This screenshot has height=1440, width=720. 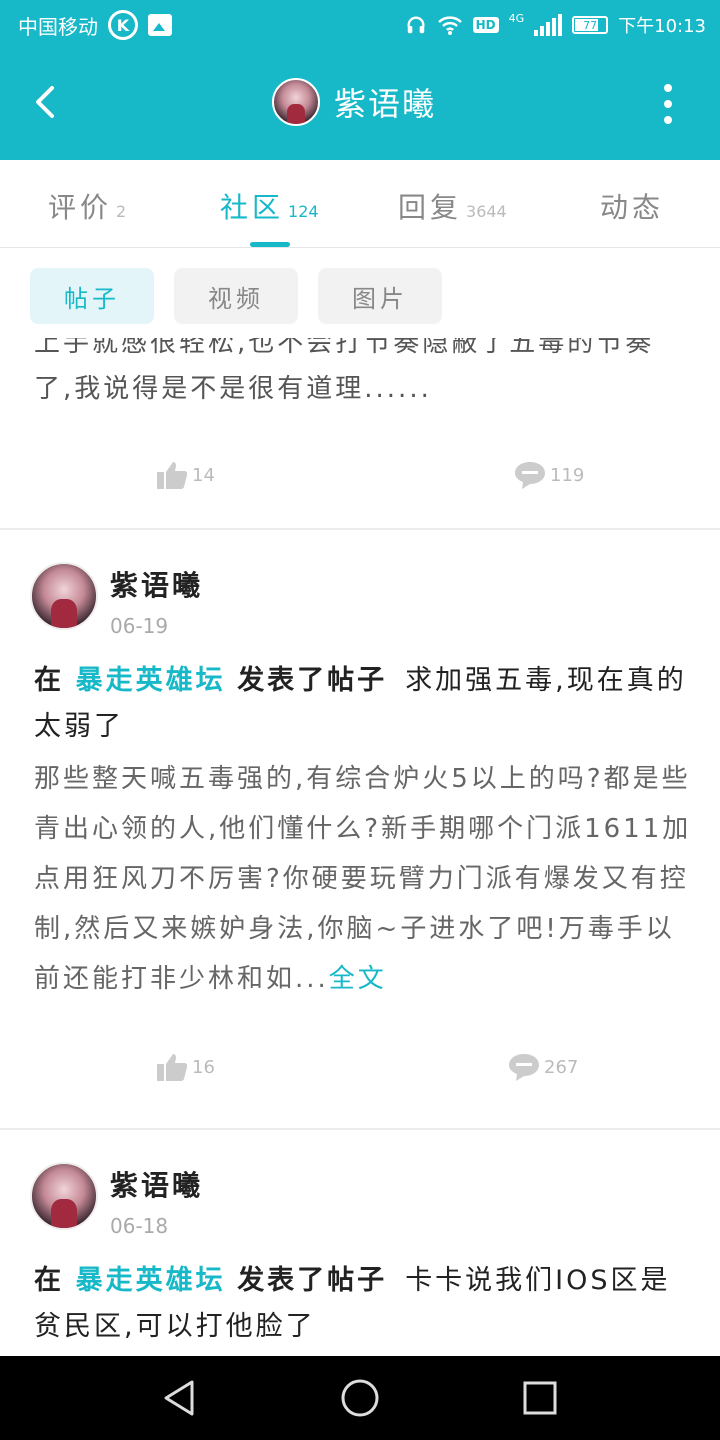 What do you see at coordinates (561, 1067) in the screenshot?
I see `comment-count: 267` at bounding box center [561, 1067].